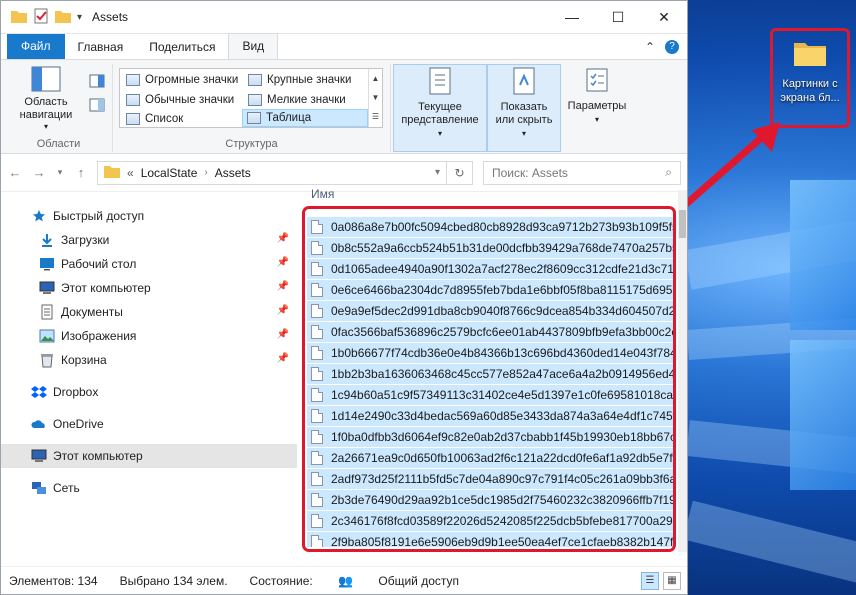 This screenshot has width=856, height=595. What do you see at coordinates (460, 172) in the screenshot?
I see `refresh-button: ↻` at bounding box center [460, 172].